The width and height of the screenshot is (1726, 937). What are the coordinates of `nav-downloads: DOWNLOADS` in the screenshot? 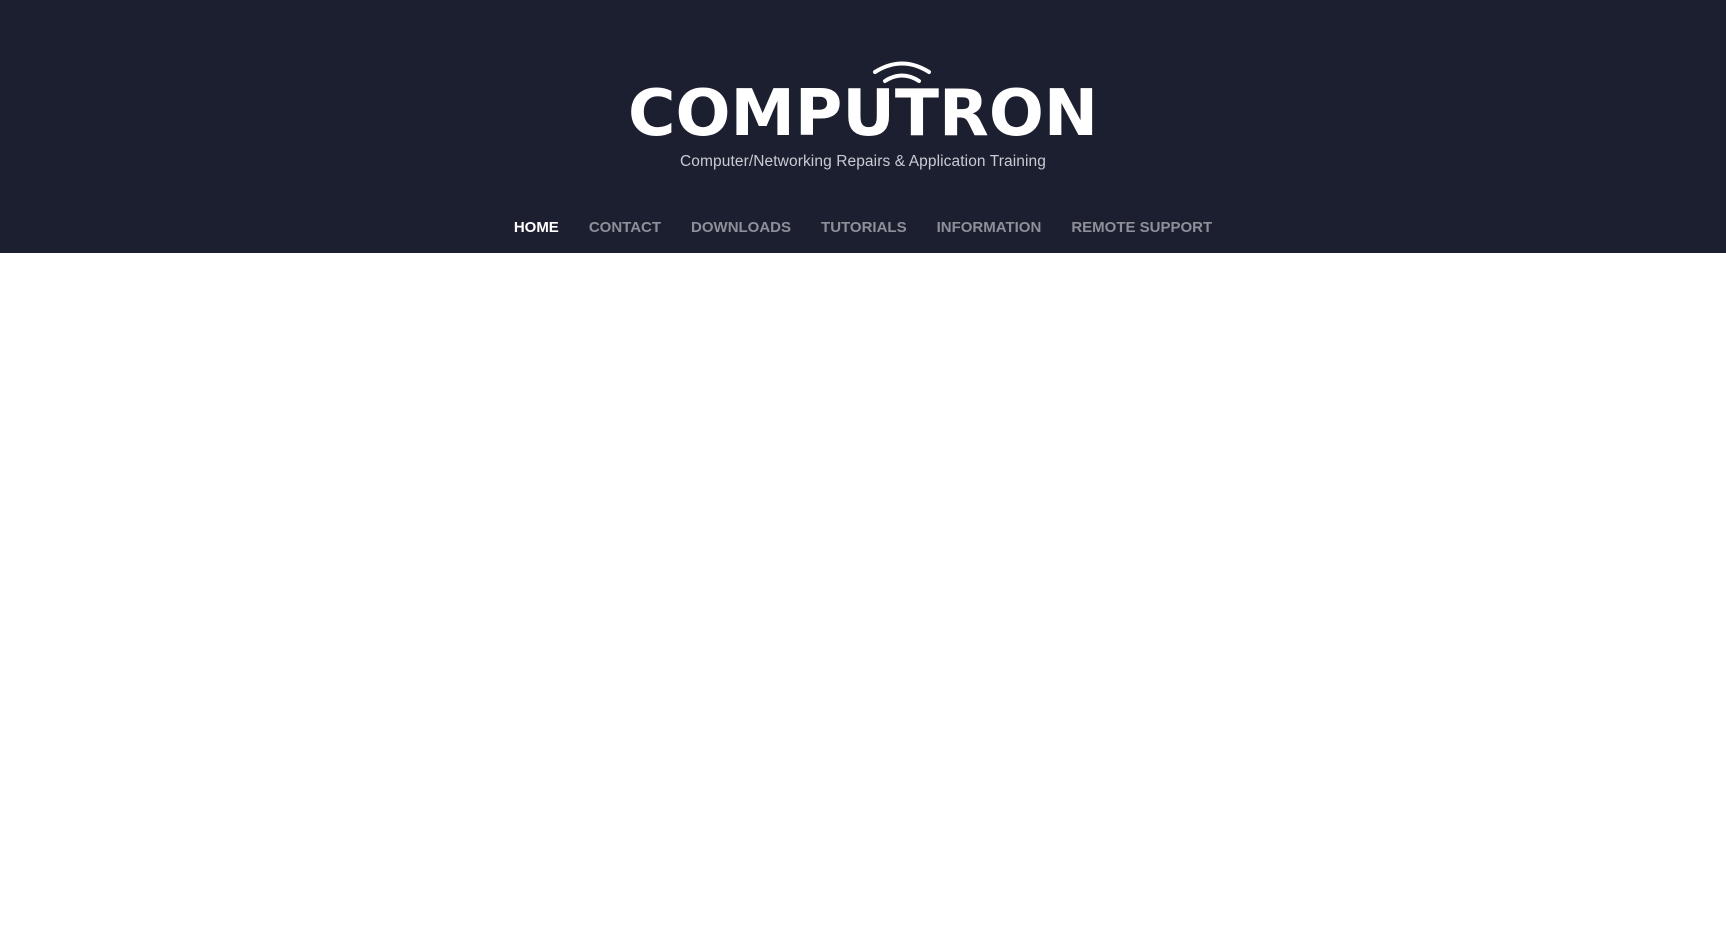 It's located at (741, 227).